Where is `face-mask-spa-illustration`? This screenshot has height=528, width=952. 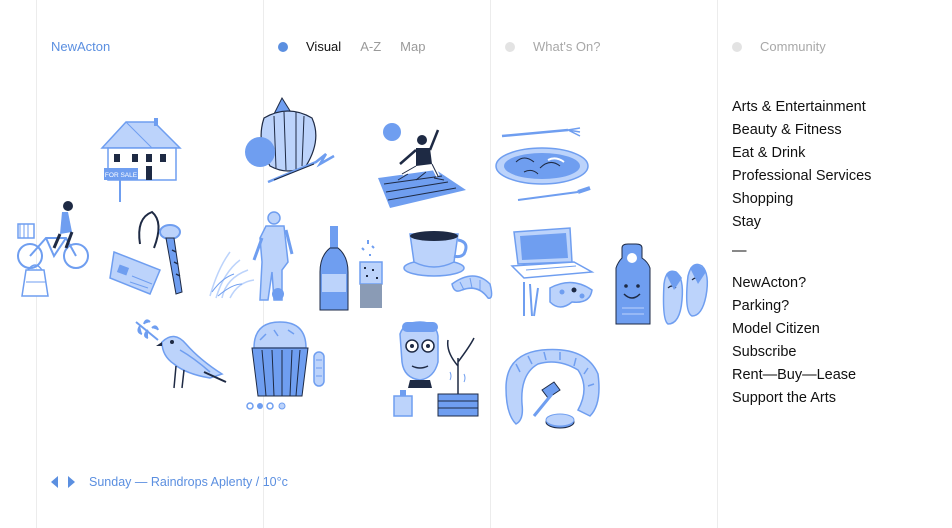
face-mask-spa-illustration is located at coordinates (436, 369).